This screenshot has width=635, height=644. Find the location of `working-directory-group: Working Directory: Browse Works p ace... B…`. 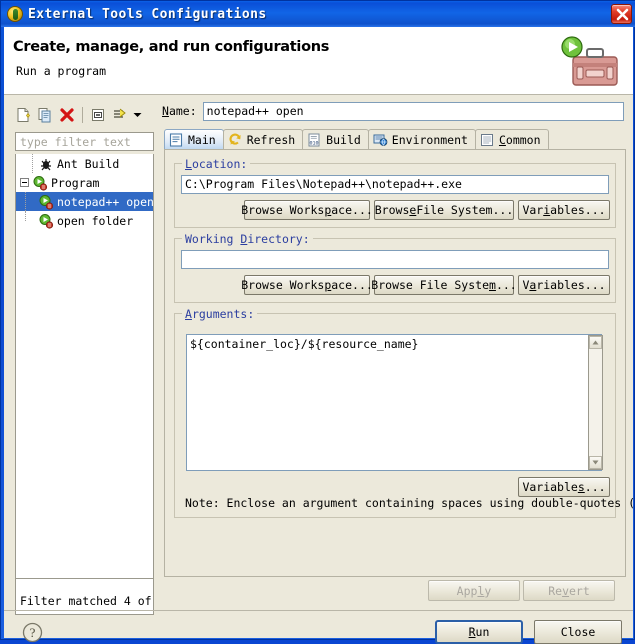

working-directory-group: Working Directory: Browse Works p ace... B… is located at coordinates (395, 267).